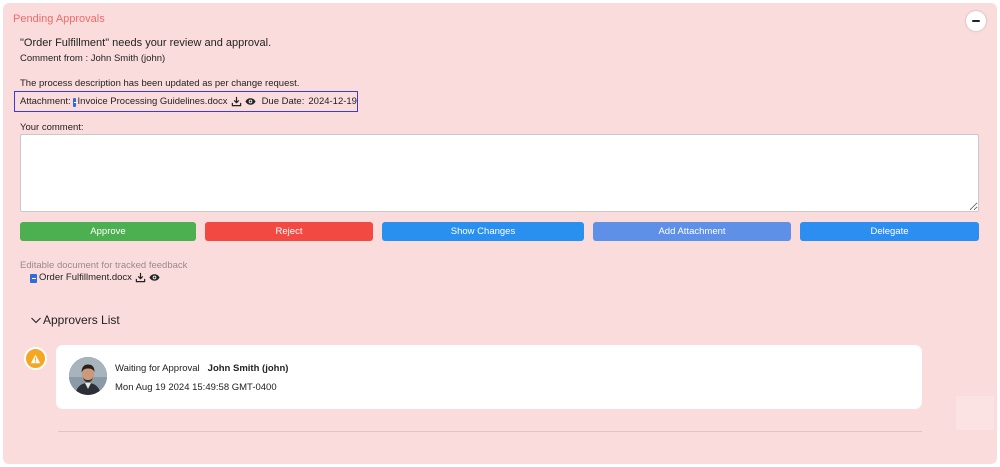 The height and width of the screenshot is (467, 1000). What do you see at coordinates (490, 431) in the screenshot?
I see `divider` at bounding box center [490, 431].